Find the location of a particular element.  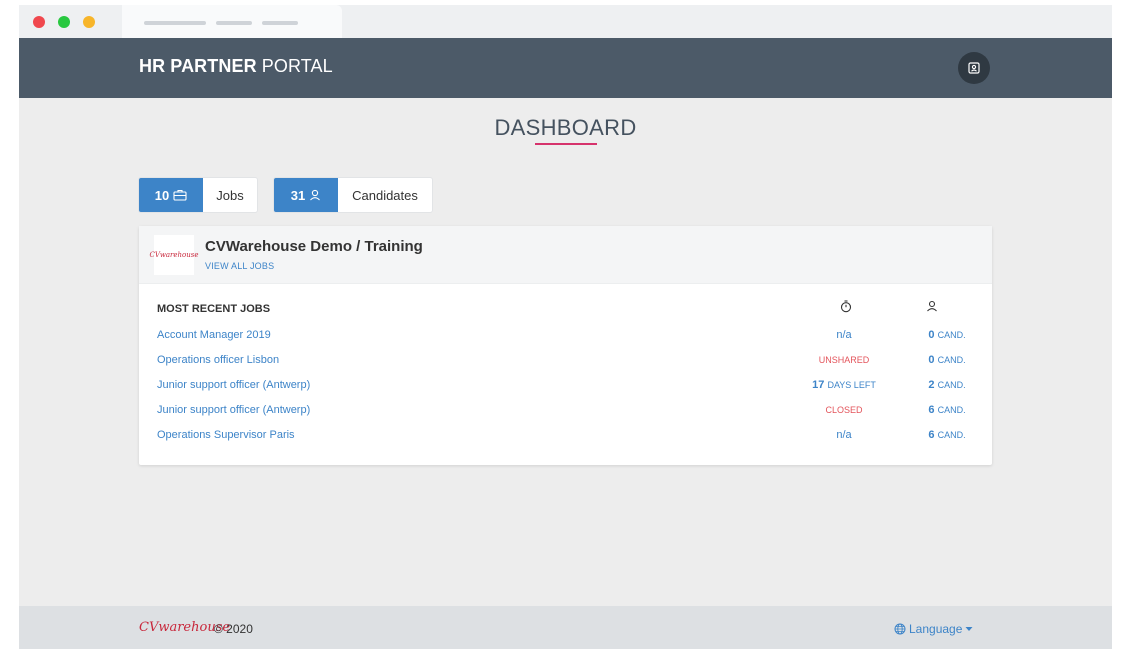

most-recent-jobs-heading: MOST RECENT JOBS is located at coordinates (214, 309).